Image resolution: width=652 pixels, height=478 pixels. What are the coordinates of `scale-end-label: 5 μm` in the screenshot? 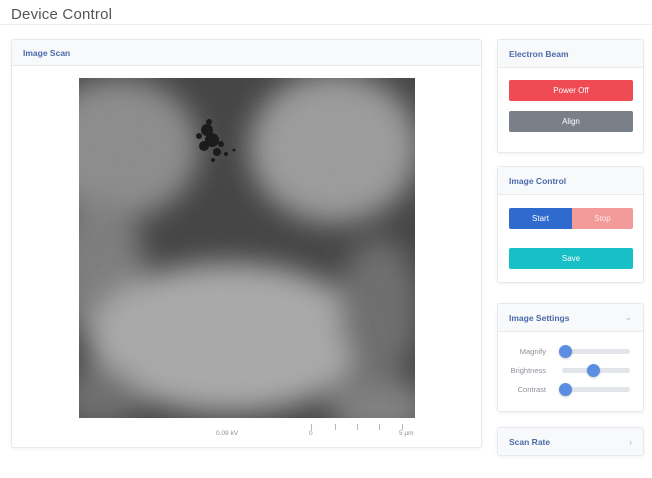 It's located at (406, 433).